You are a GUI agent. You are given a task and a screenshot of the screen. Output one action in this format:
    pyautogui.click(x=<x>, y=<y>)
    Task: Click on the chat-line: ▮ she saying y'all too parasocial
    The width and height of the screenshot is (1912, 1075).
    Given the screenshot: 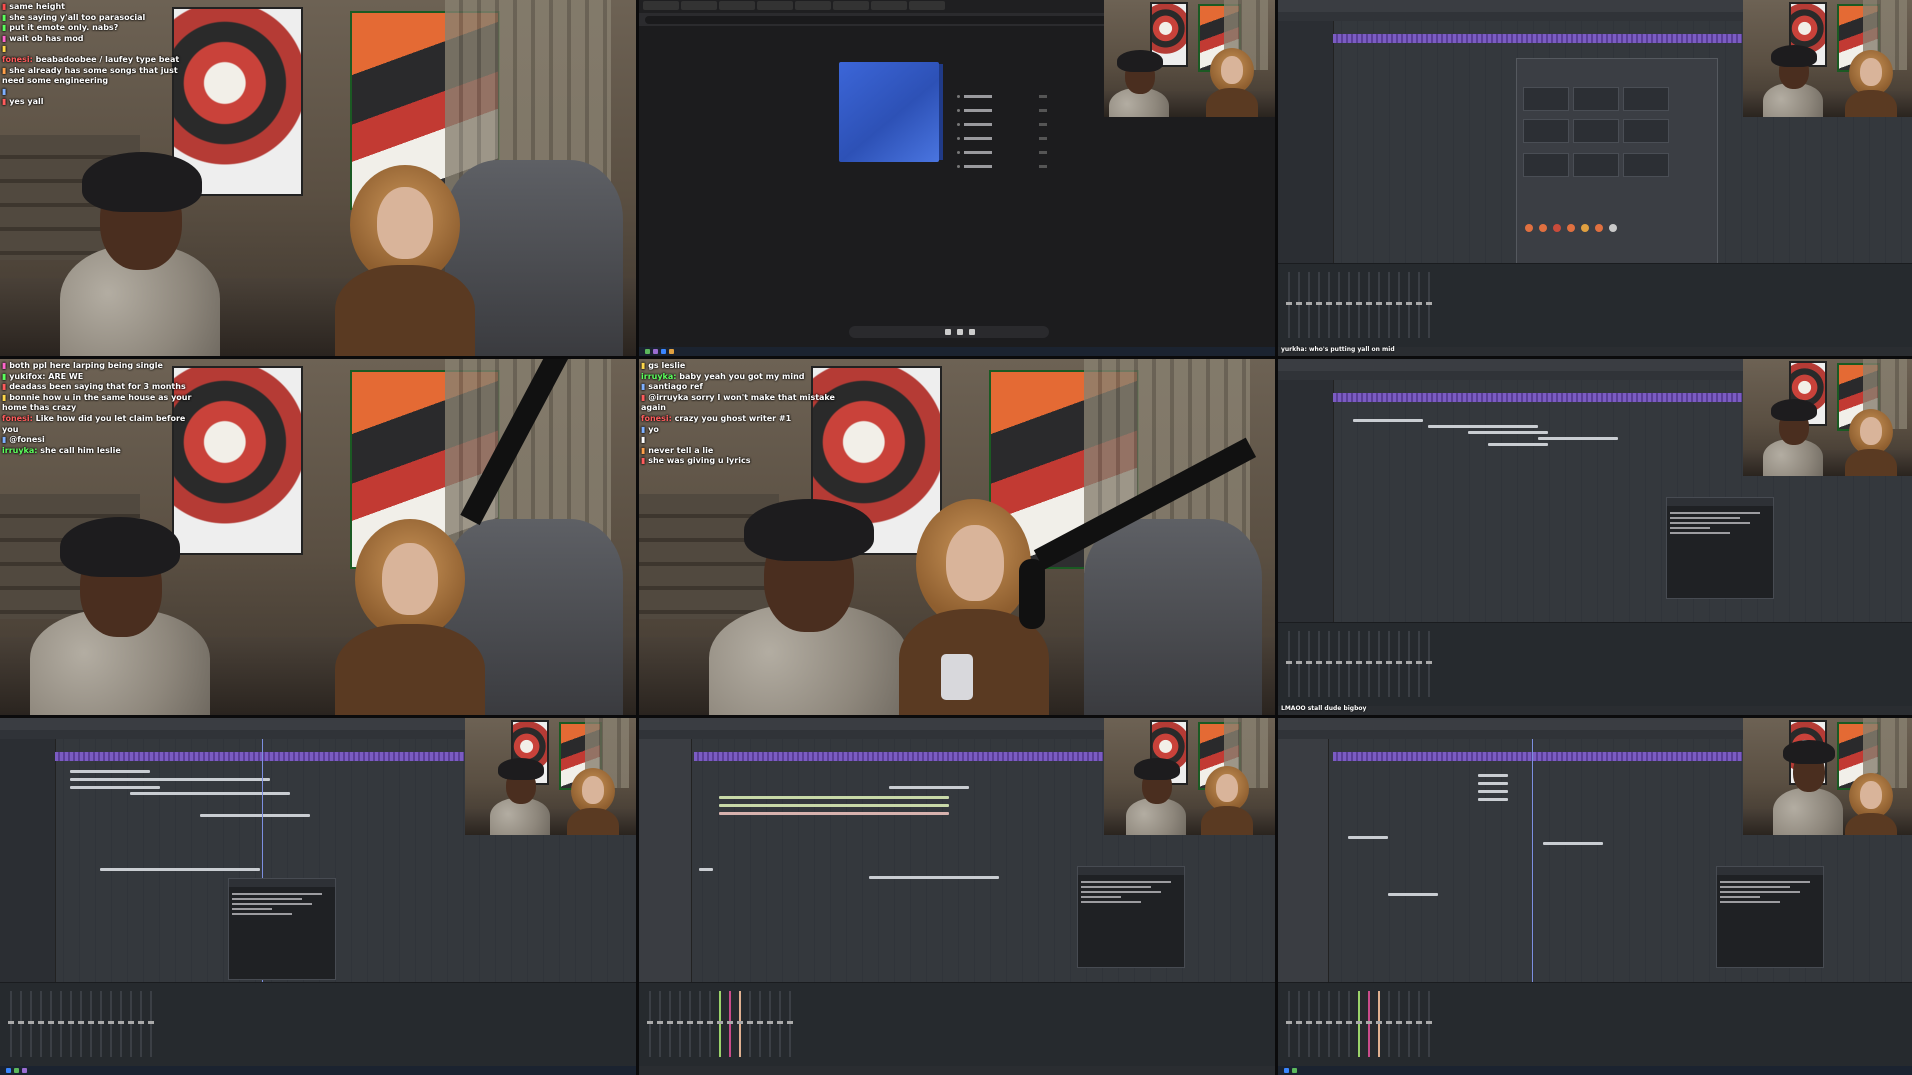 What is the action you would take?
    pyautogui.click(x=74, y=17)
    